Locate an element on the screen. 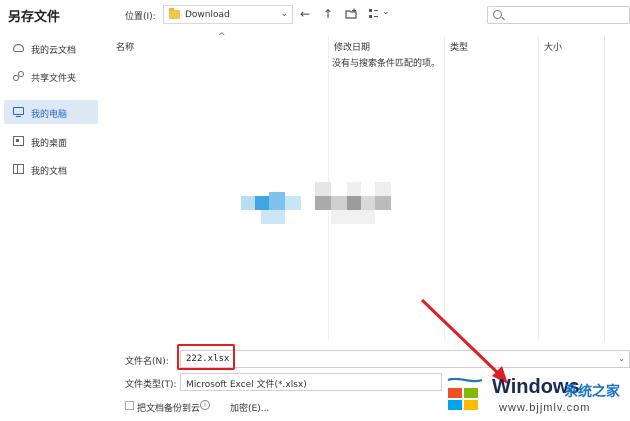  new-folder-button is located at coordinates (351, 14).